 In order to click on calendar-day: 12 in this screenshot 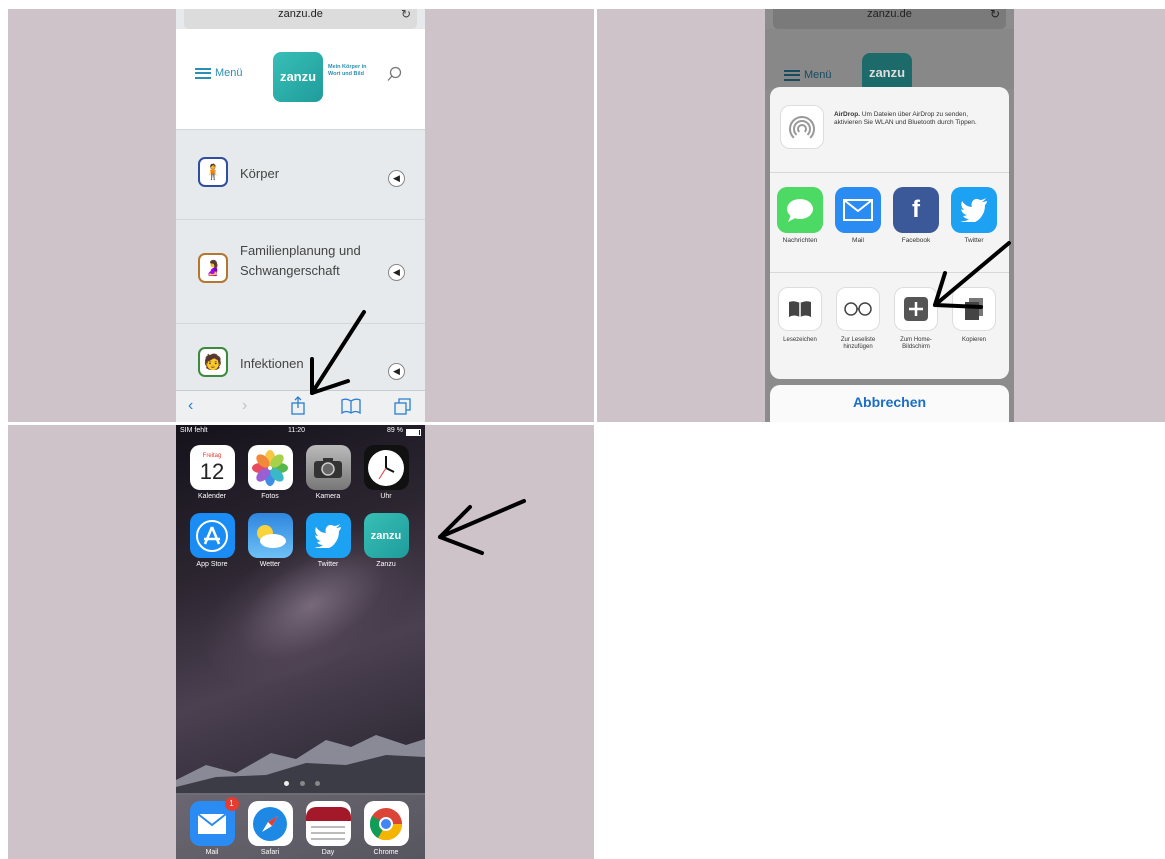, I will do `click(212, 471)`.